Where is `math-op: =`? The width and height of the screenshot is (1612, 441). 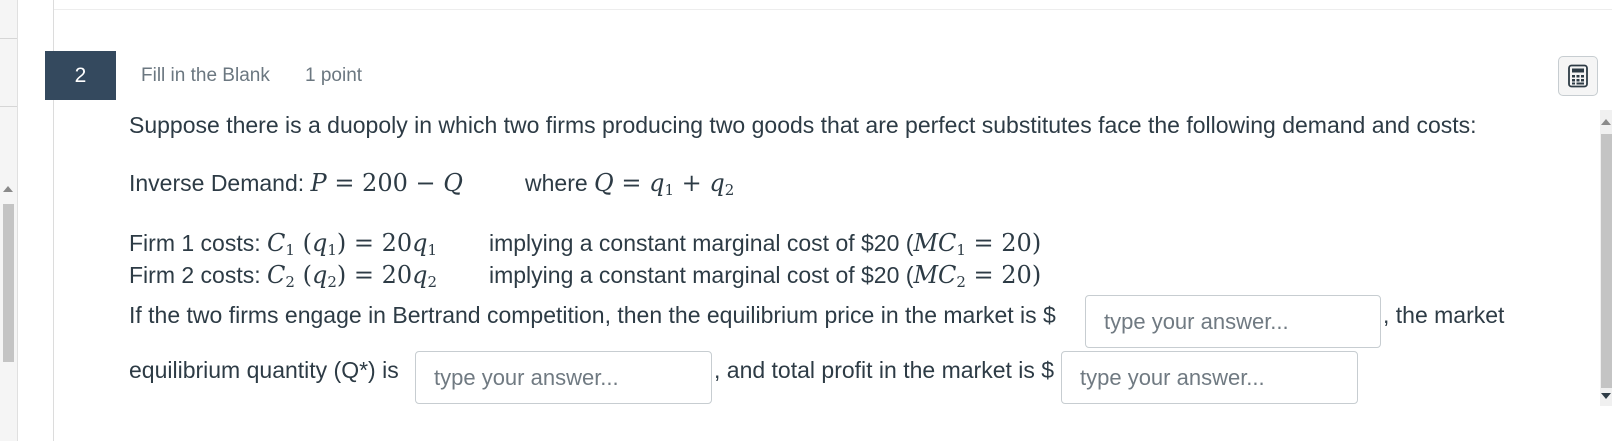 math-op: = is located at coordinates (631, 183).